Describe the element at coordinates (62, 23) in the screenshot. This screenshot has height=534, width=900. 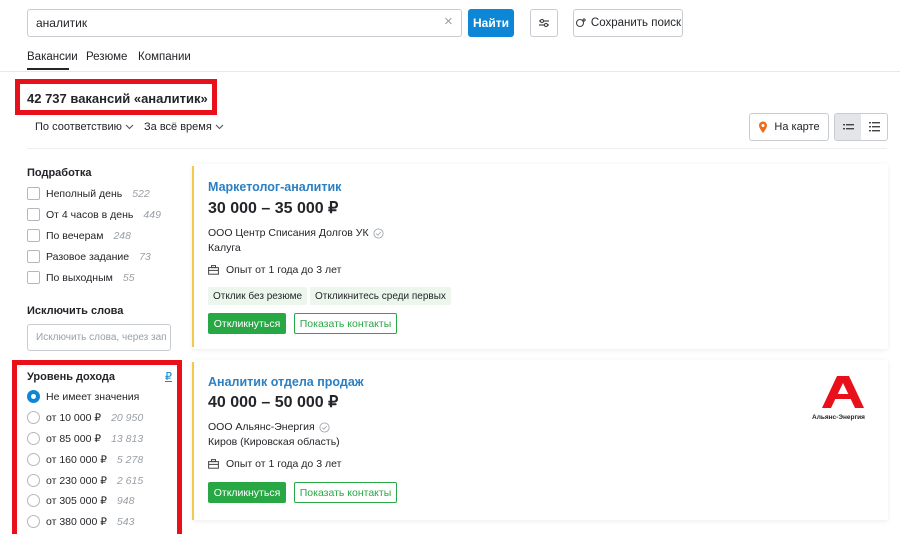
I see `search-query-text: аналитик` at that location.